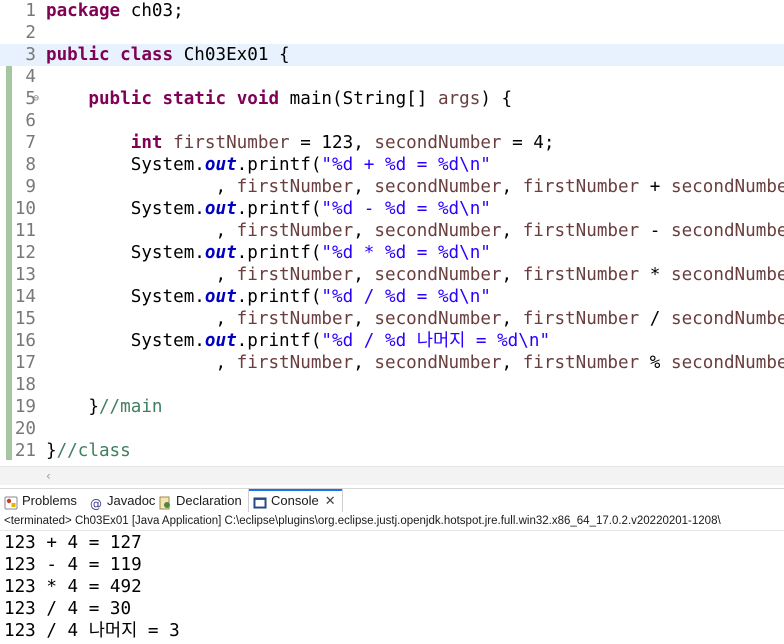 The height and width of the screenshot is (644, 784). Describe the element at coordinates (25, 451) in the screenshot. I see `line-number: 21` at that location.